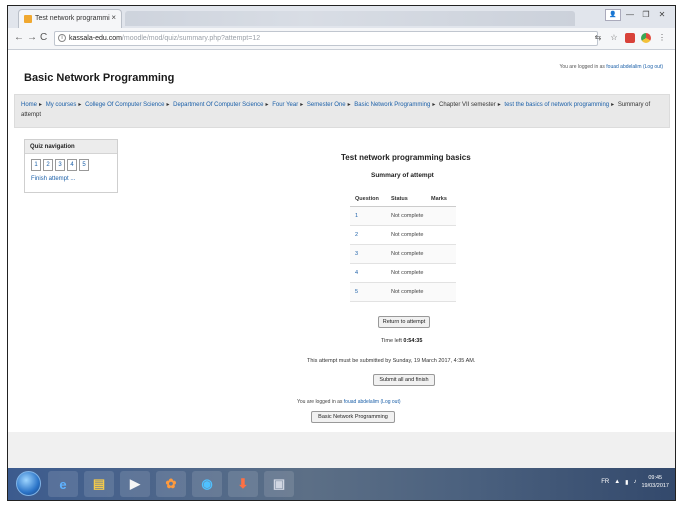 The image size is (683, 506). I want to click on network-icon: ▮, so click(626, 482).